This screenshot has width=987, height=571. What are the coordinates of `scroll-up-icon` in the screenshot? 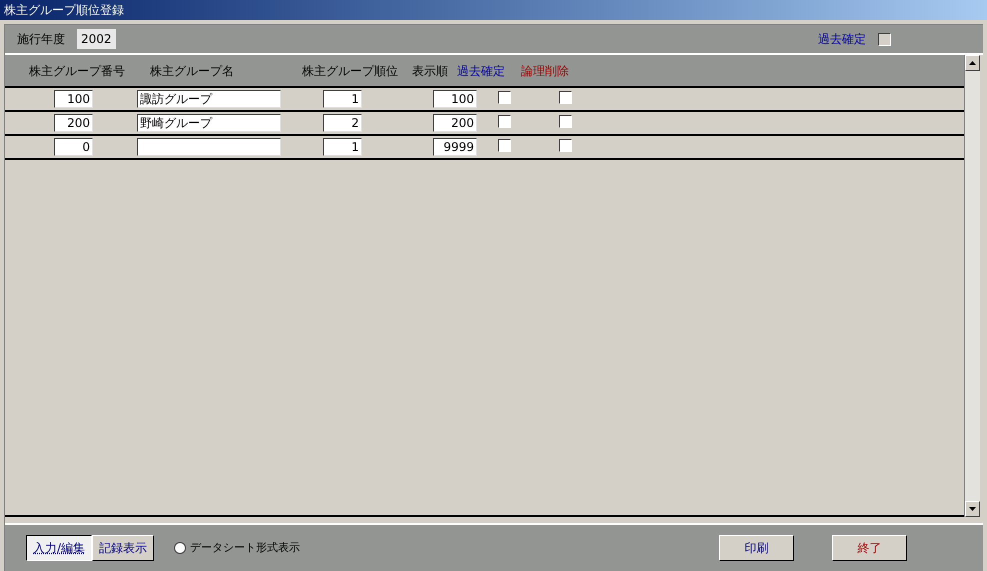 It's located at (972, 63).